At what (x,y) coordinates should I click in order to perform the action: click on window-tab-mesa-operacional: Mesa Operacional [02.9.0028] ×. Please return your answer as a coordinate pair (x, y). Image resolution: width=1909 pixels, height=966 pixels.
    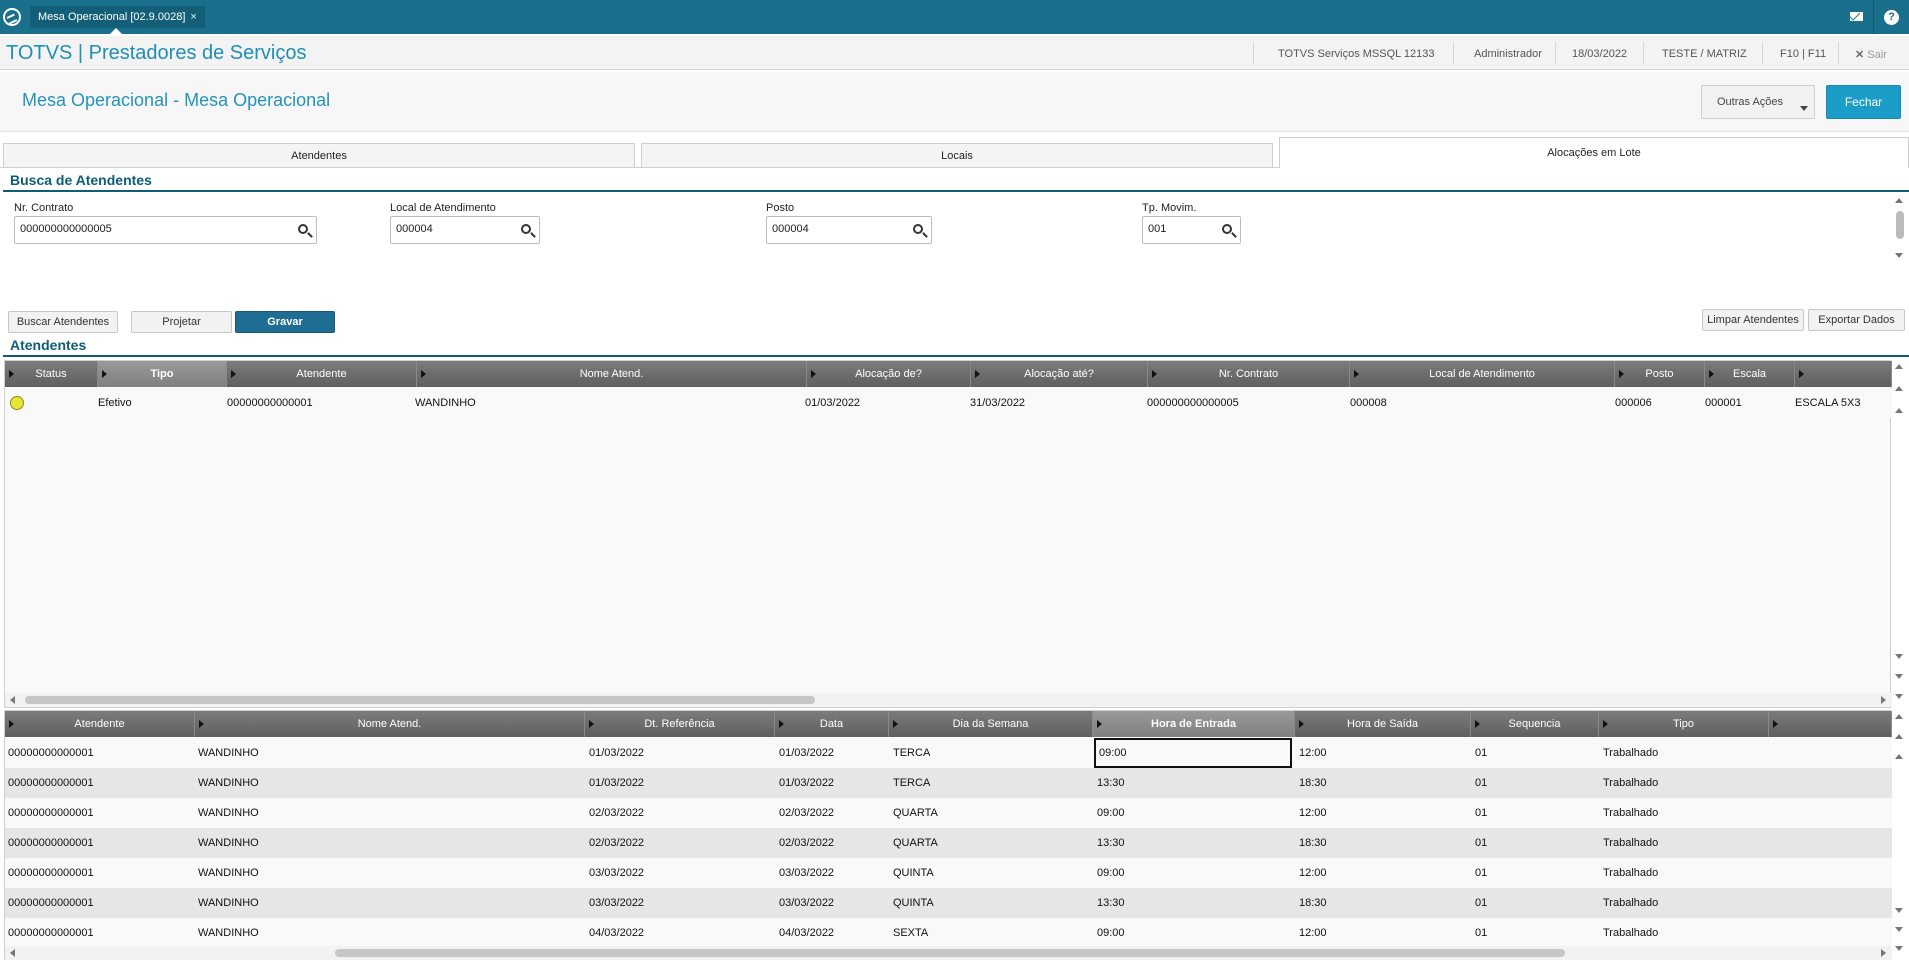
    Looking at the image, I should click on (117, 17).